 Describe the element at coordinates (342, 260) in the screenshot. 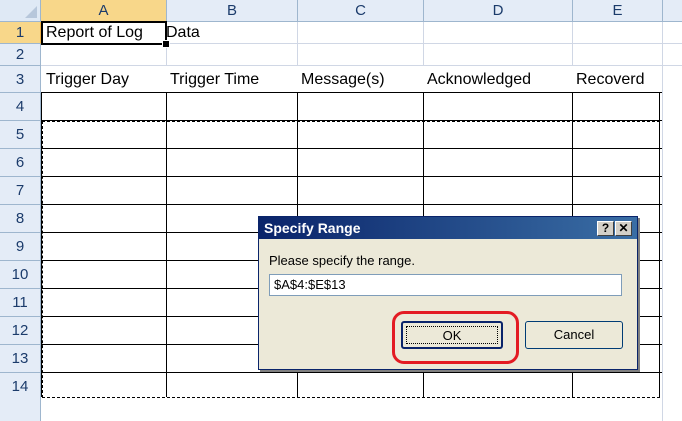

I see `dialog-prompt: Please specify the range.` at that location.